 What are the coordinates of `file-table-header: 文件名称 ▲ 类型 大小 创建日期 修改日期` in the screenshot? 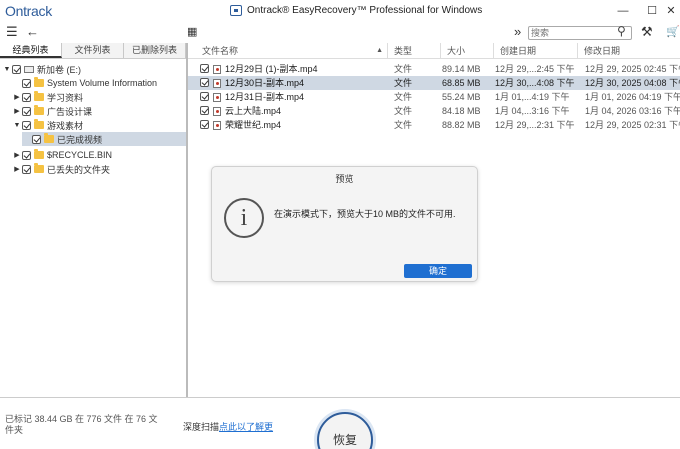 It's located at (434, 51).